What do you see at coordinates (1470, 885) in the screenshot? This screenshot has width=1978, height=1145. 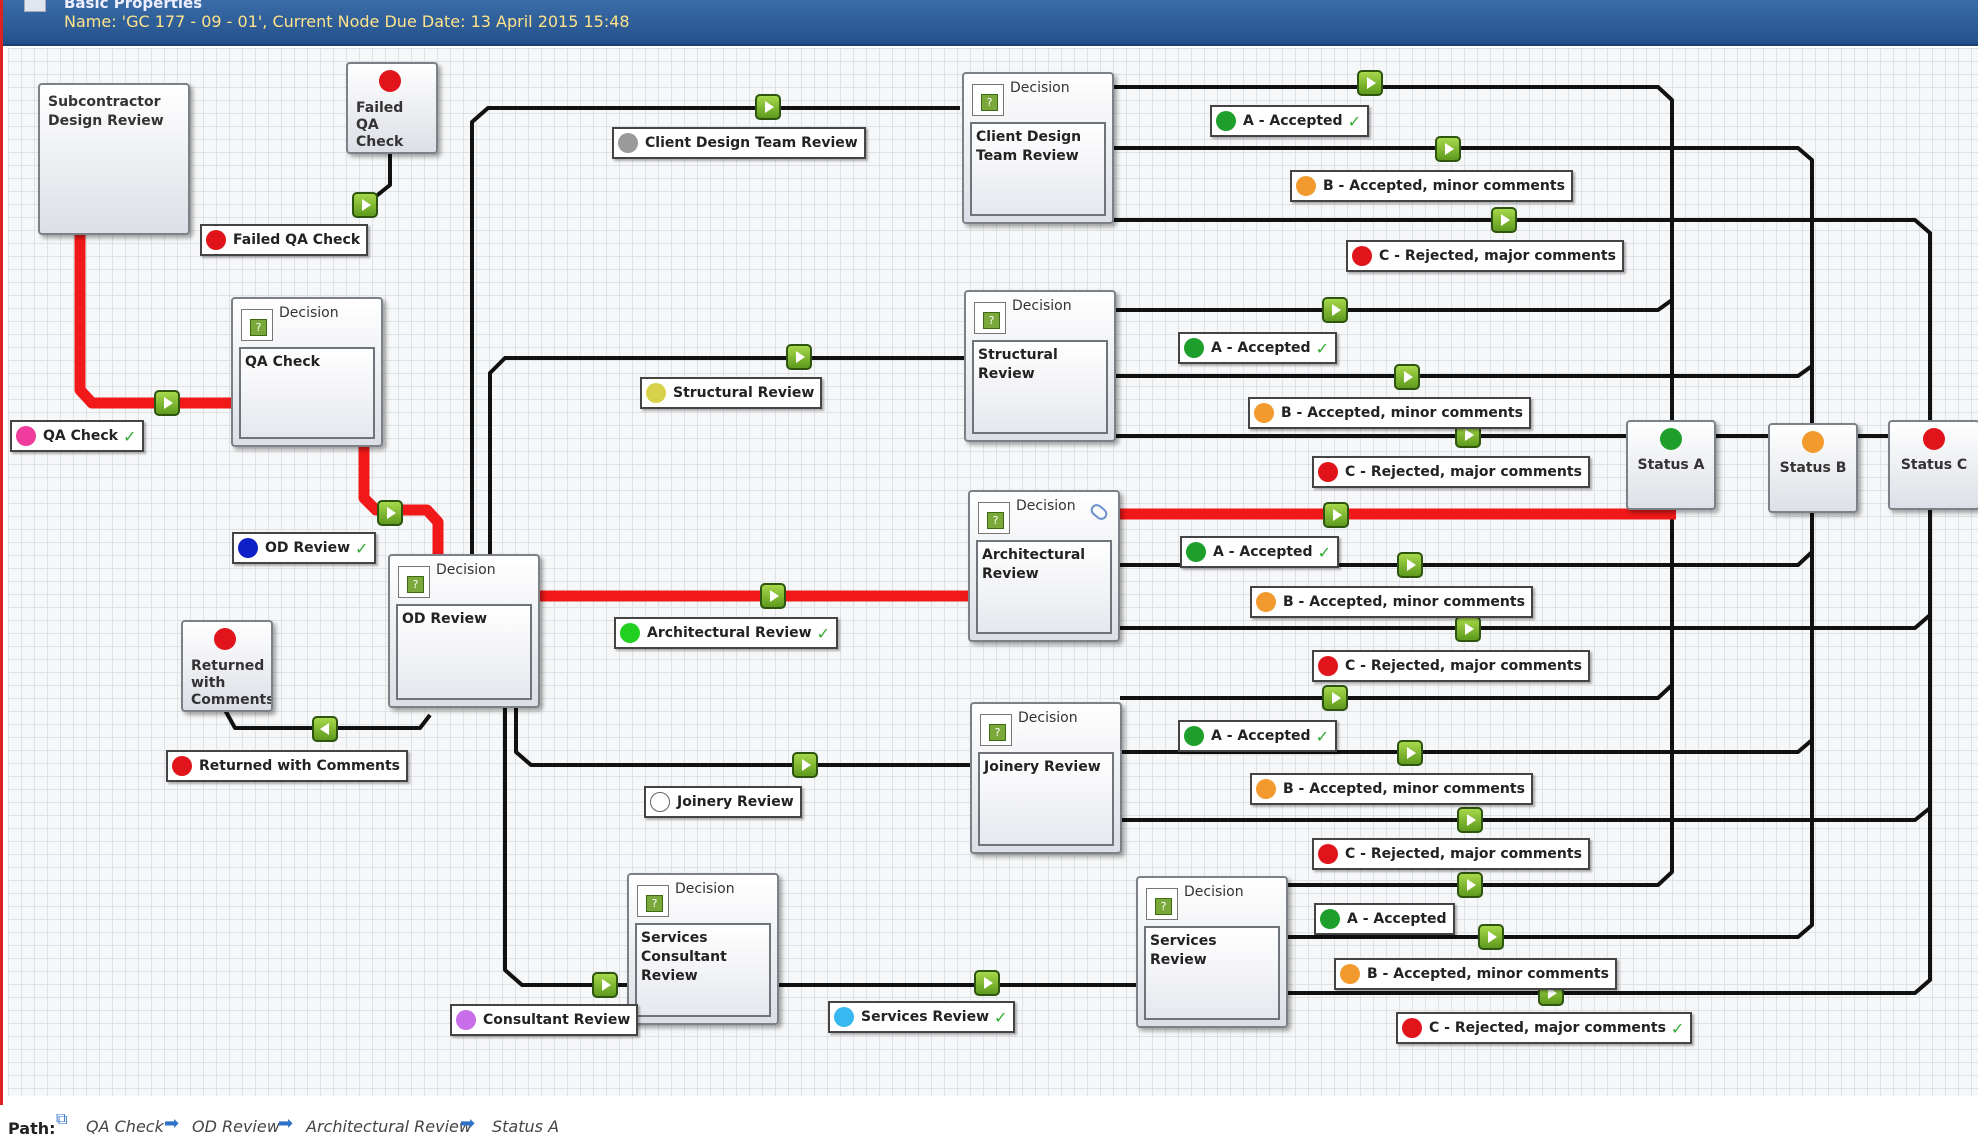 I see `transition-point-services-a` at bounding box center [1470, 885].